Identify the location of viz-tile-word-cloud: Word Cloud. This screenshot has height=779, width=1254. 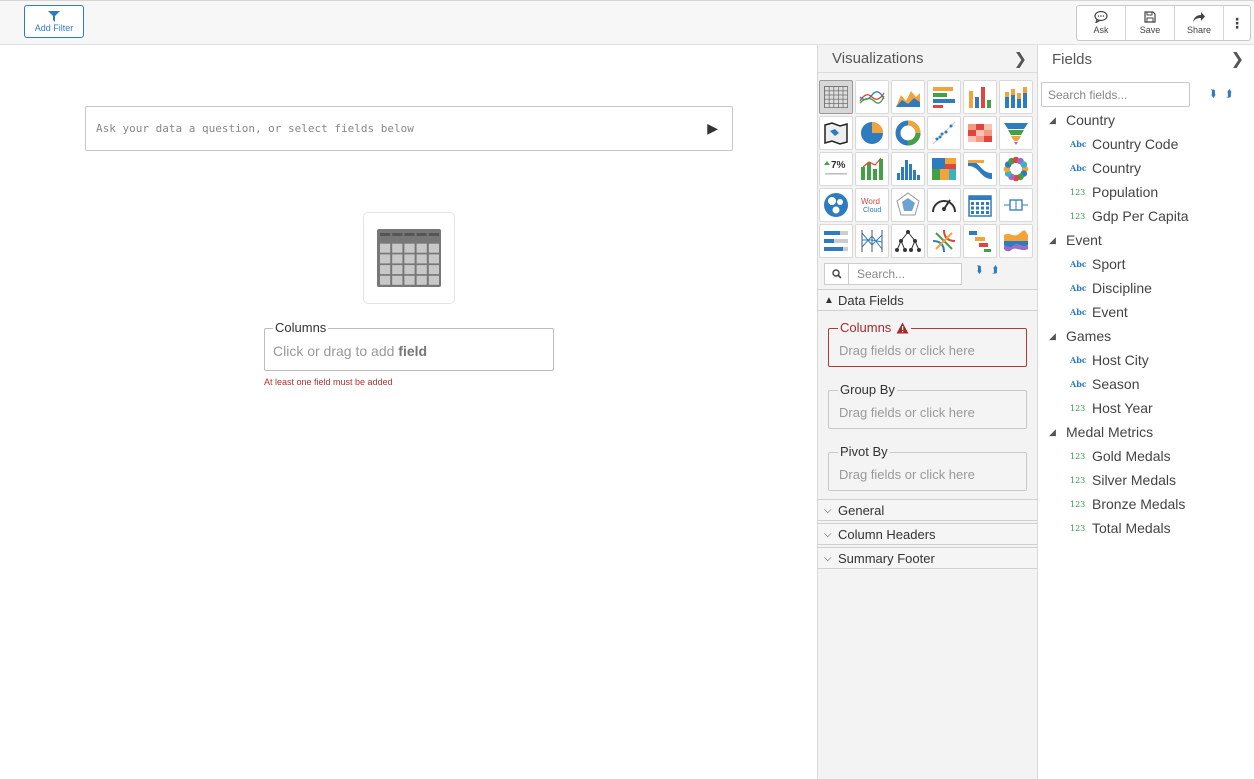
(872, 205).